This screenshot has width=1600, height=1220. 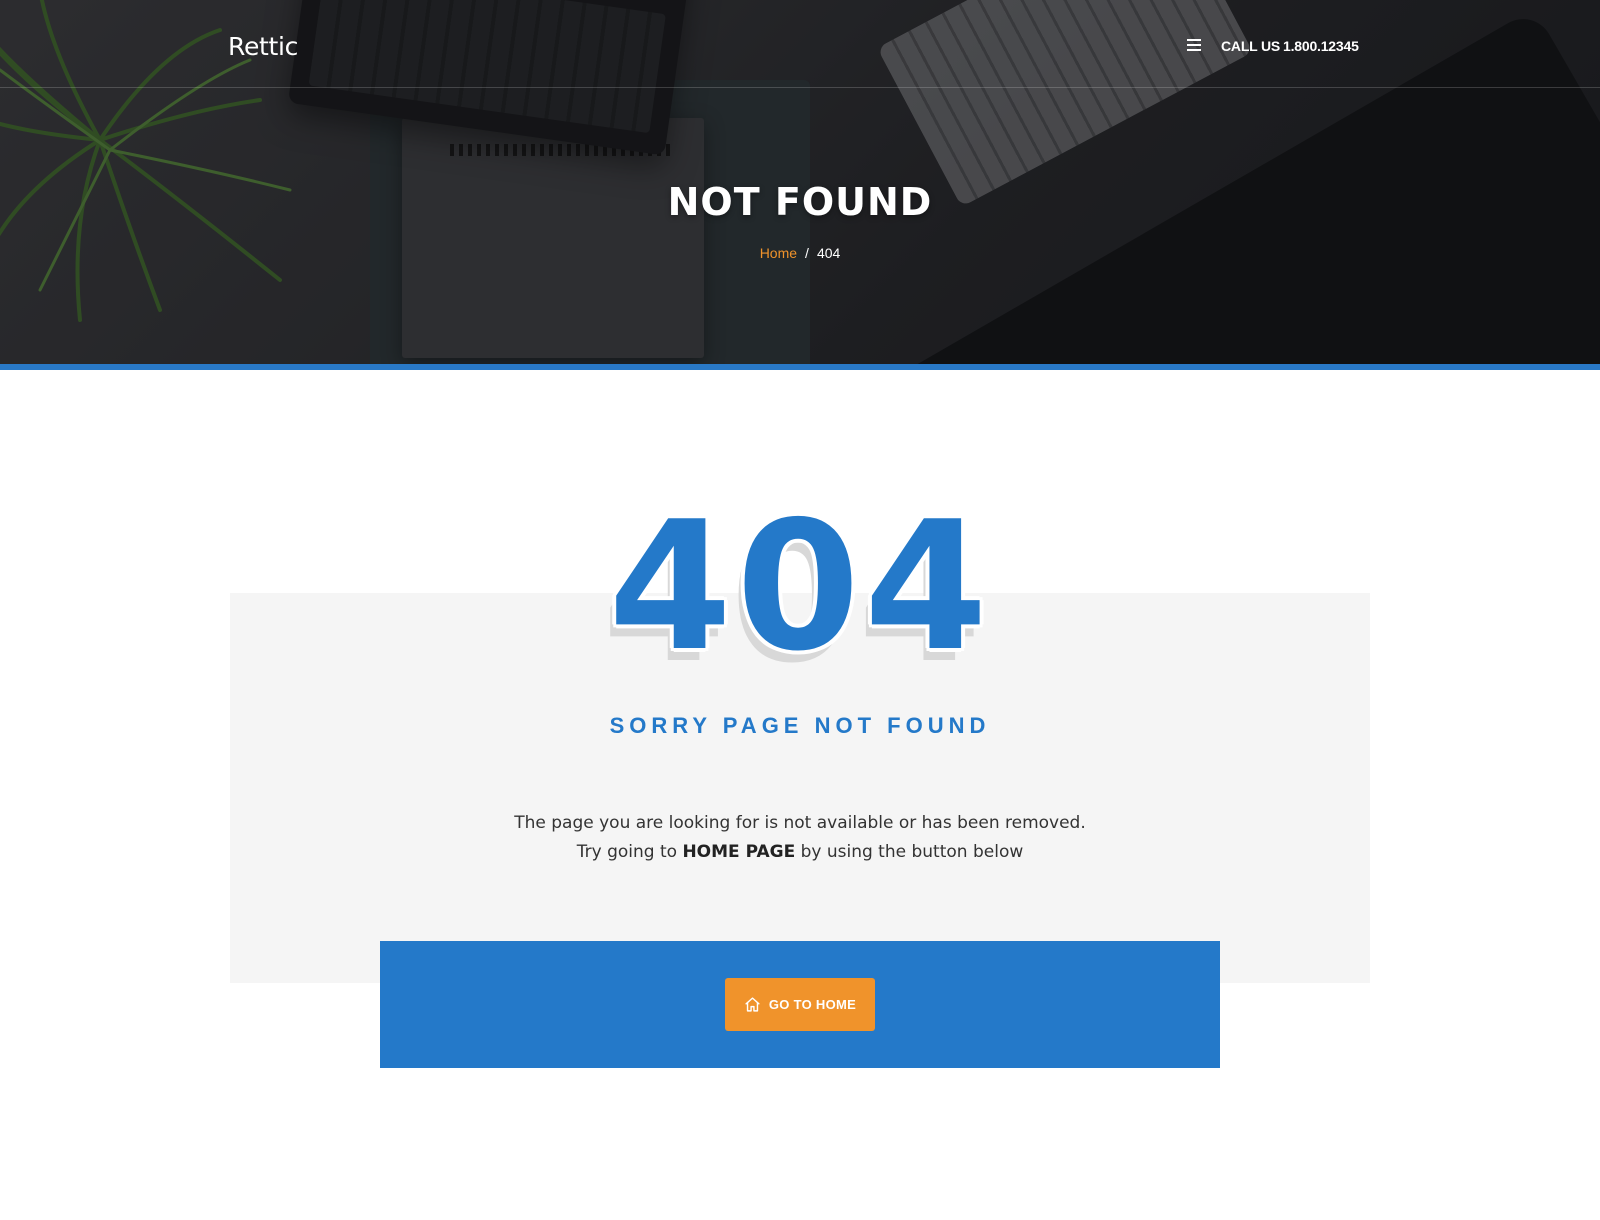 I want to click on bars-icon, so click(x=1194, y=45).